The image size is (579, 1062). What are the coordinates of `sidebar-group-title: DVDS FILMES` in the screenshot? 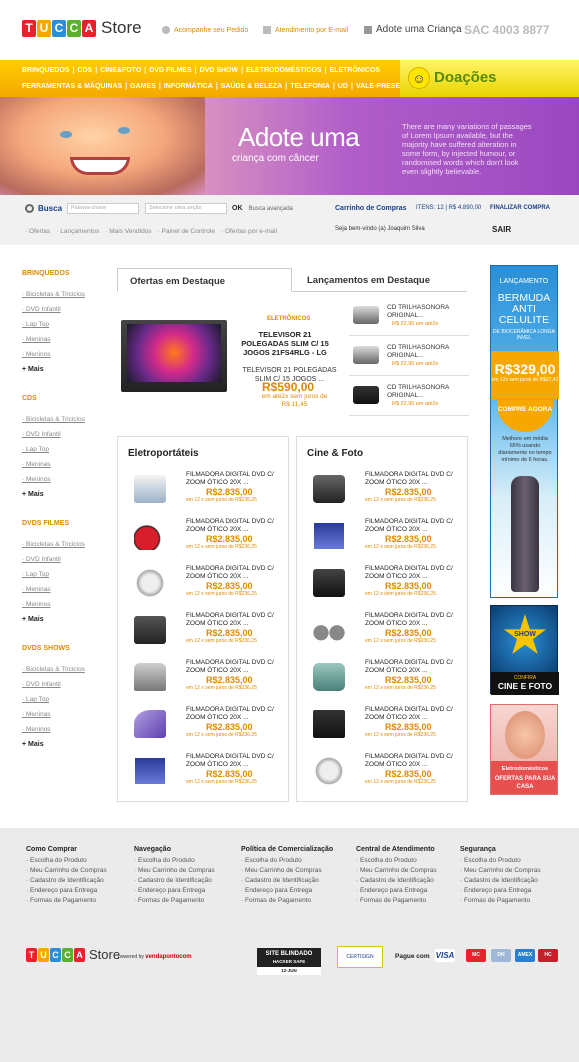 It's located at (62, 523).